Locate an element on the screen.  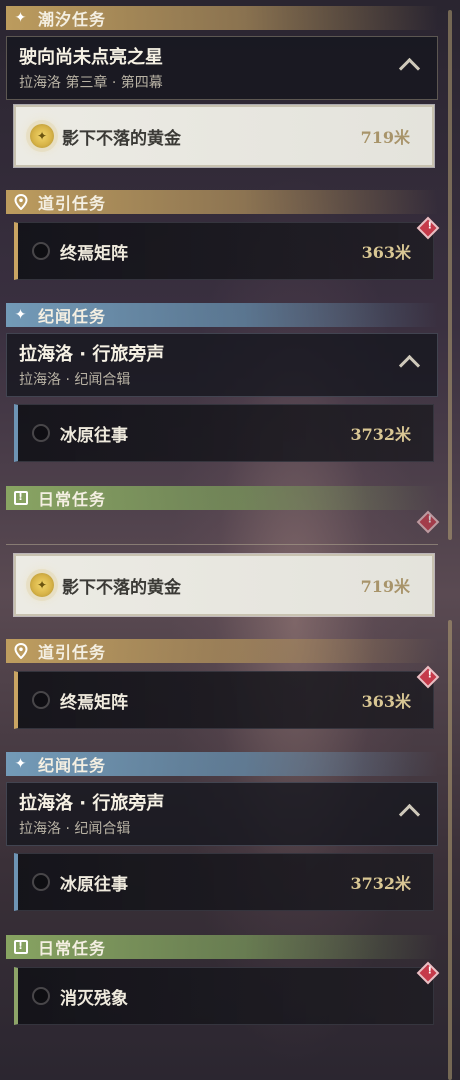
section-header-tide: ✦ 潮汐任务 is located at coordinates (222, 18).